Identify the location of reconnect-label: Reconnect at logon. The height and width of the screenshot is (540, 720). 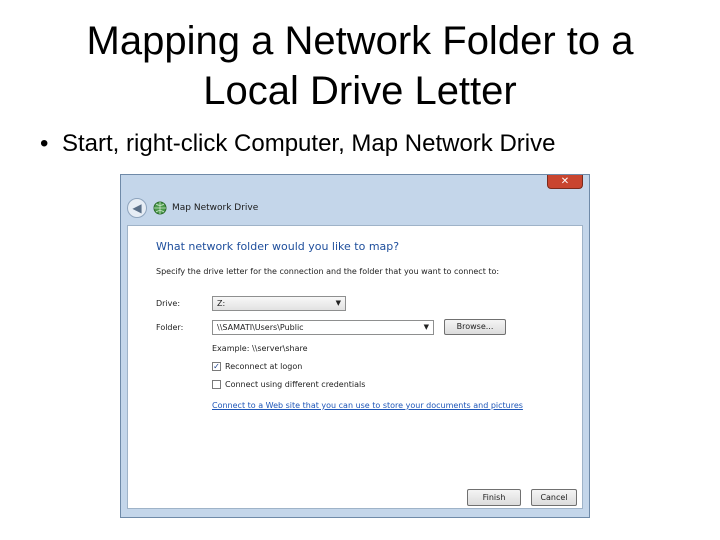
(264, 366).